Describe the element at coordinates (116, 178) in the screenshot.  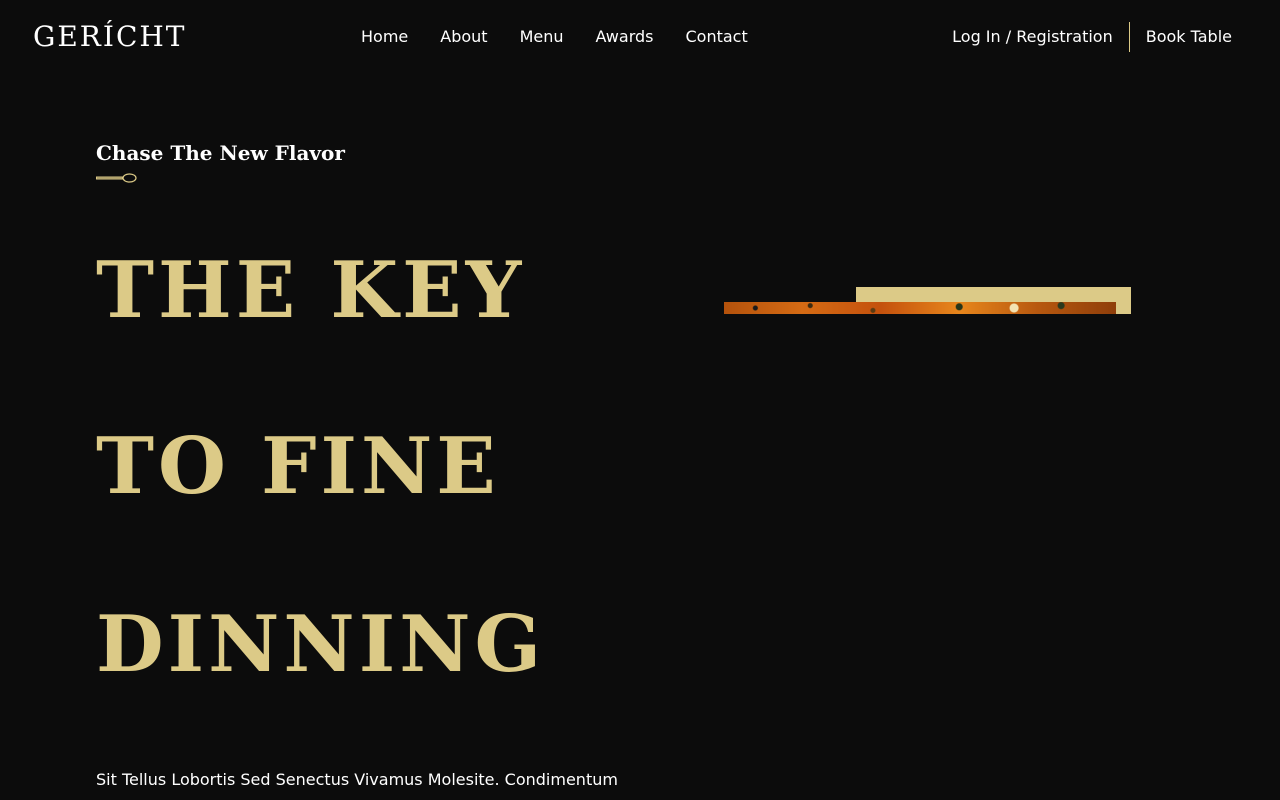
I see `spoon-icon` at that location.